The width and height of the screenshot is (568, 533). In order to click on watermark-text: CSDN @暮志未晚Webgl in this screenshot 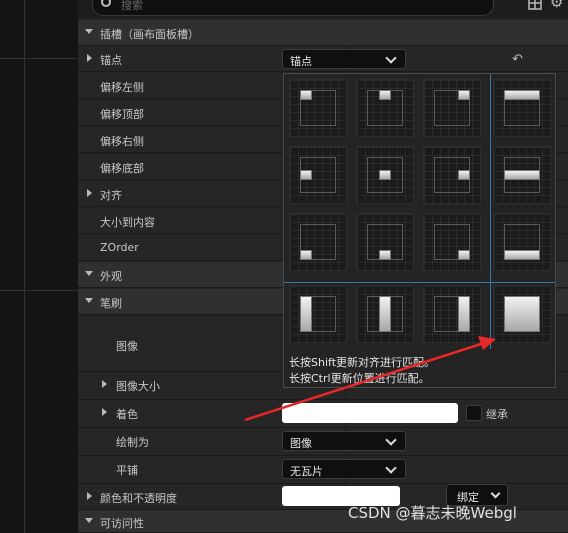, I will do `click(432, 513)`.